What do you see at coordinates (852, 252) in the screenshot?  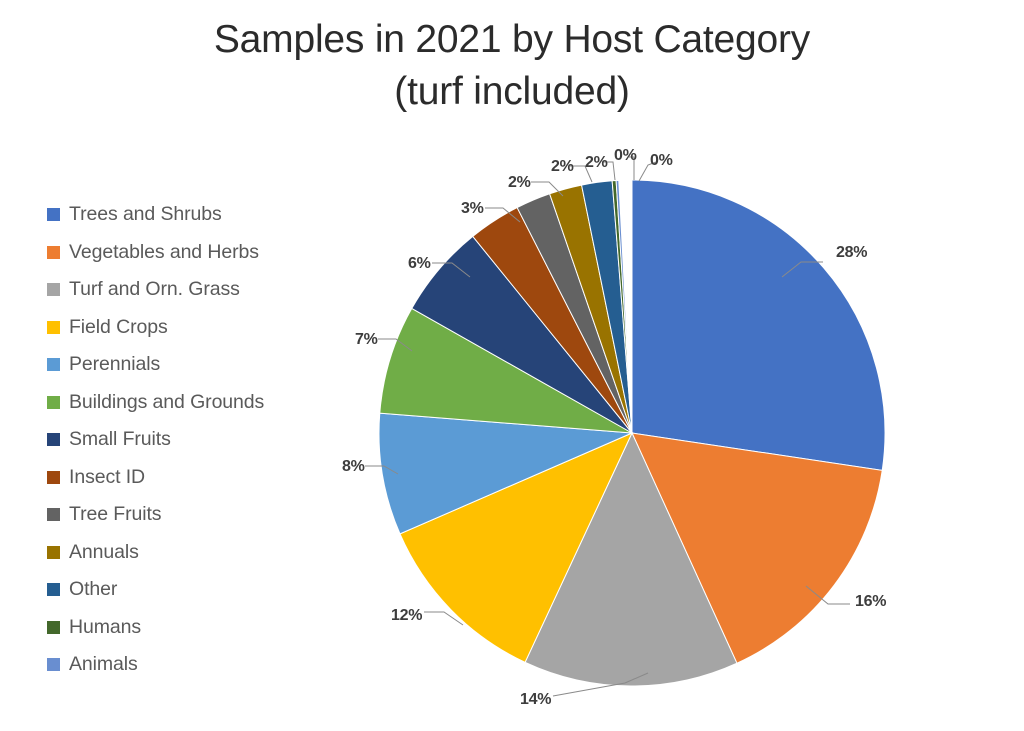 I see `pie-slice-percent-label: 28%` at bounding box center [852, 252].